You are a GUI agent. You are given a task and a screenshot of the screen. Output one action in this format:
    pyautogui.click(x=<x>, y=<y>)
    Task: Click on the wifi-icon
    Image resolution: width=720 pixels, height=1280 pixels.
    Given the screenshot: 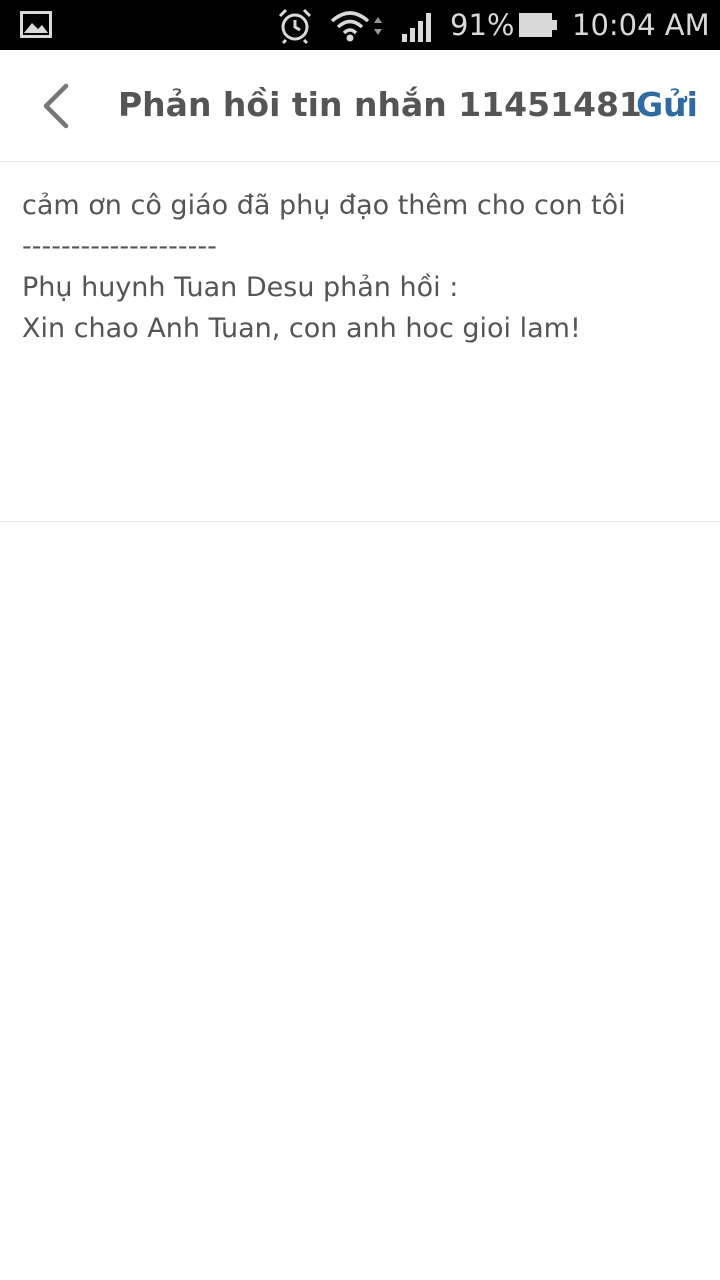 What is the action you would take?
    pyautogui.click(x=358, y=26)
    